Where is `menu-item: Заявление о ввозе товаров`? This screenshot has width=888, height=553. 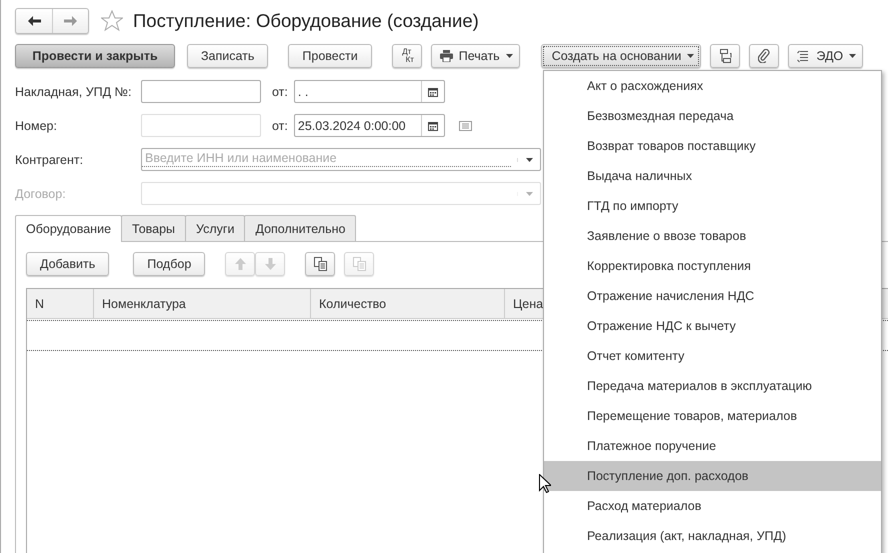 menu-item: Заявление о ввозе товаров is located at coordinates (712, 236).